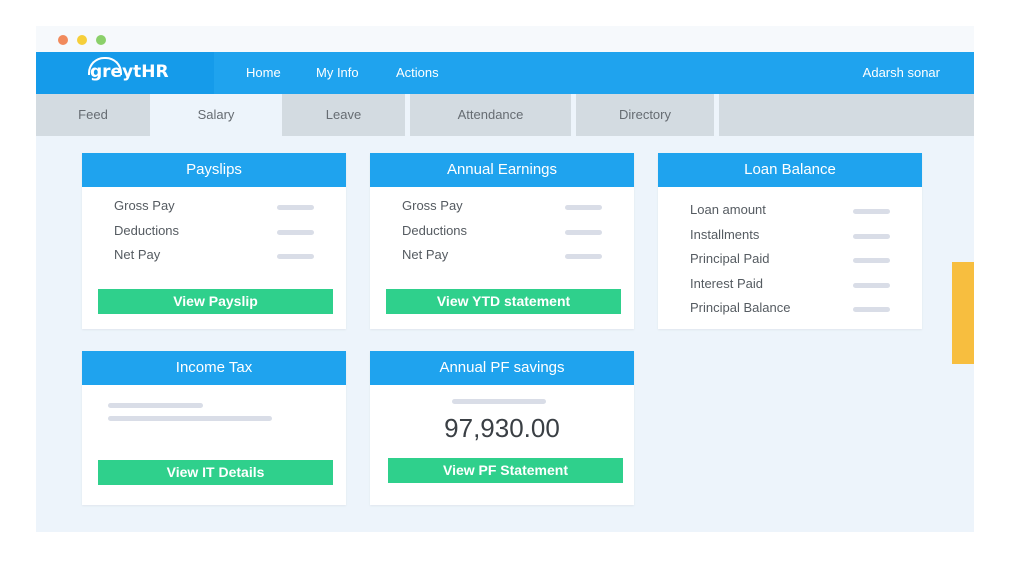  Describe the element at coordinates (493, 115) in the screenshot. I see `tab-attendance: Attendance` at that location.